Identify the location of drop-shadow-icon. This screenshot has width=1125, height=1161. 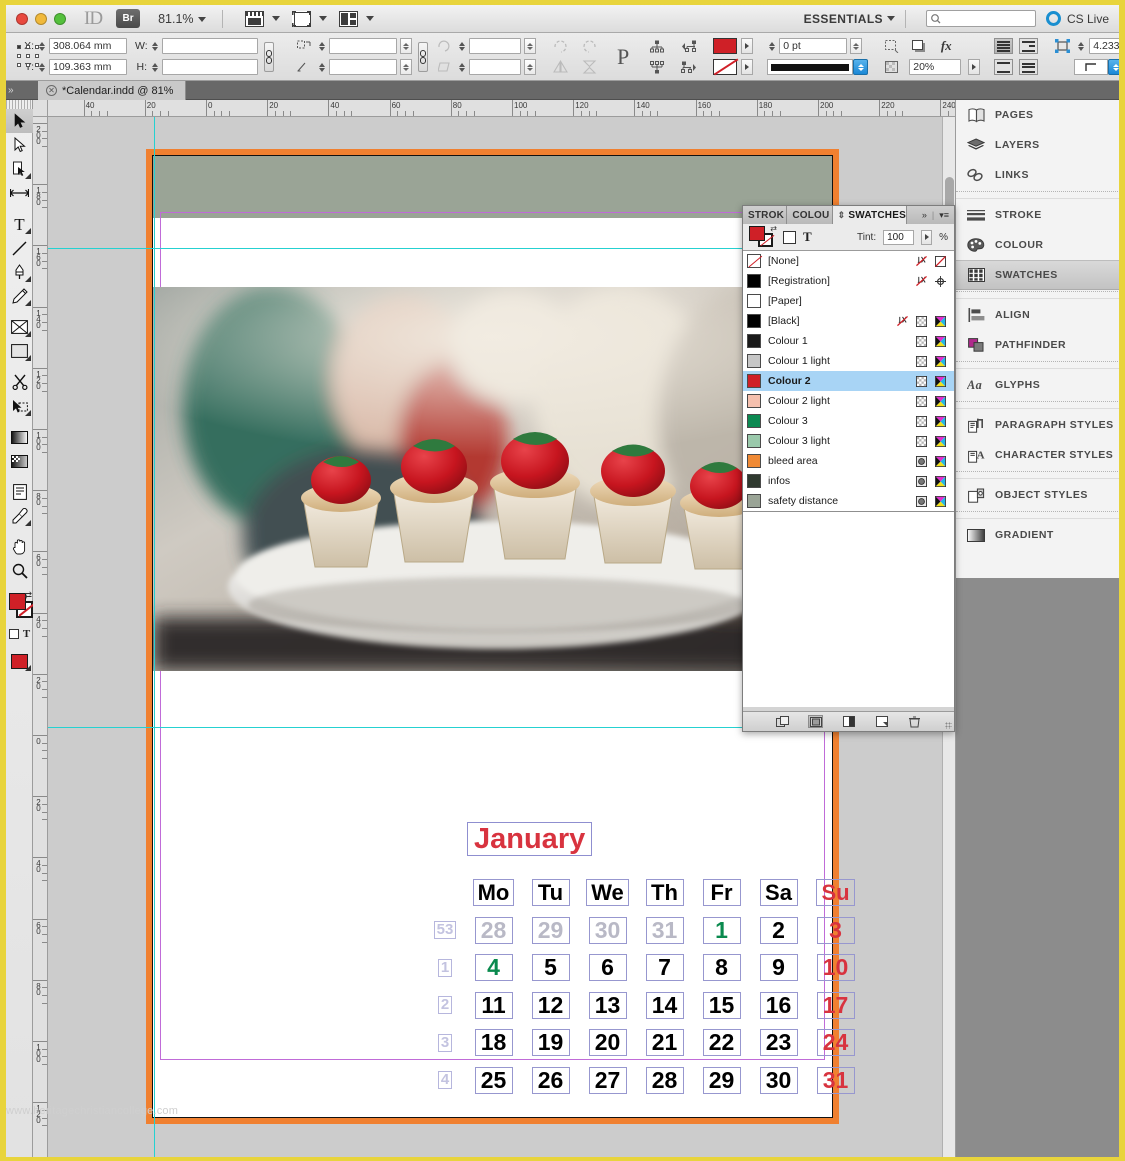
(919, 46).